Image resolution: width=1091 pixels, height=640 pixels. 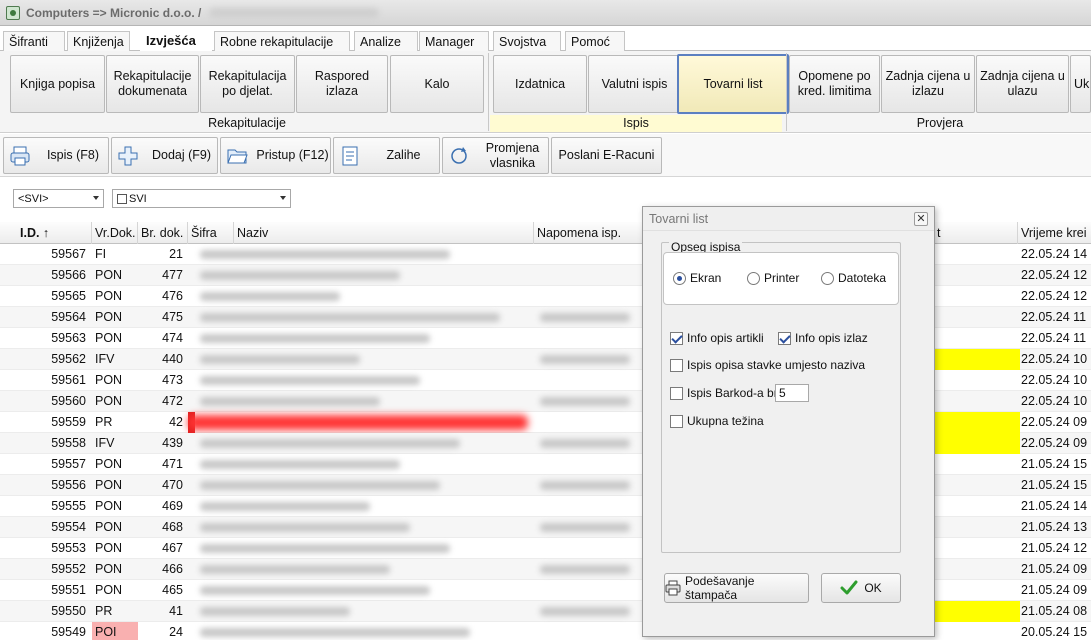 I want to click on cell-br-dok: 465, so click(x=172, y=590).